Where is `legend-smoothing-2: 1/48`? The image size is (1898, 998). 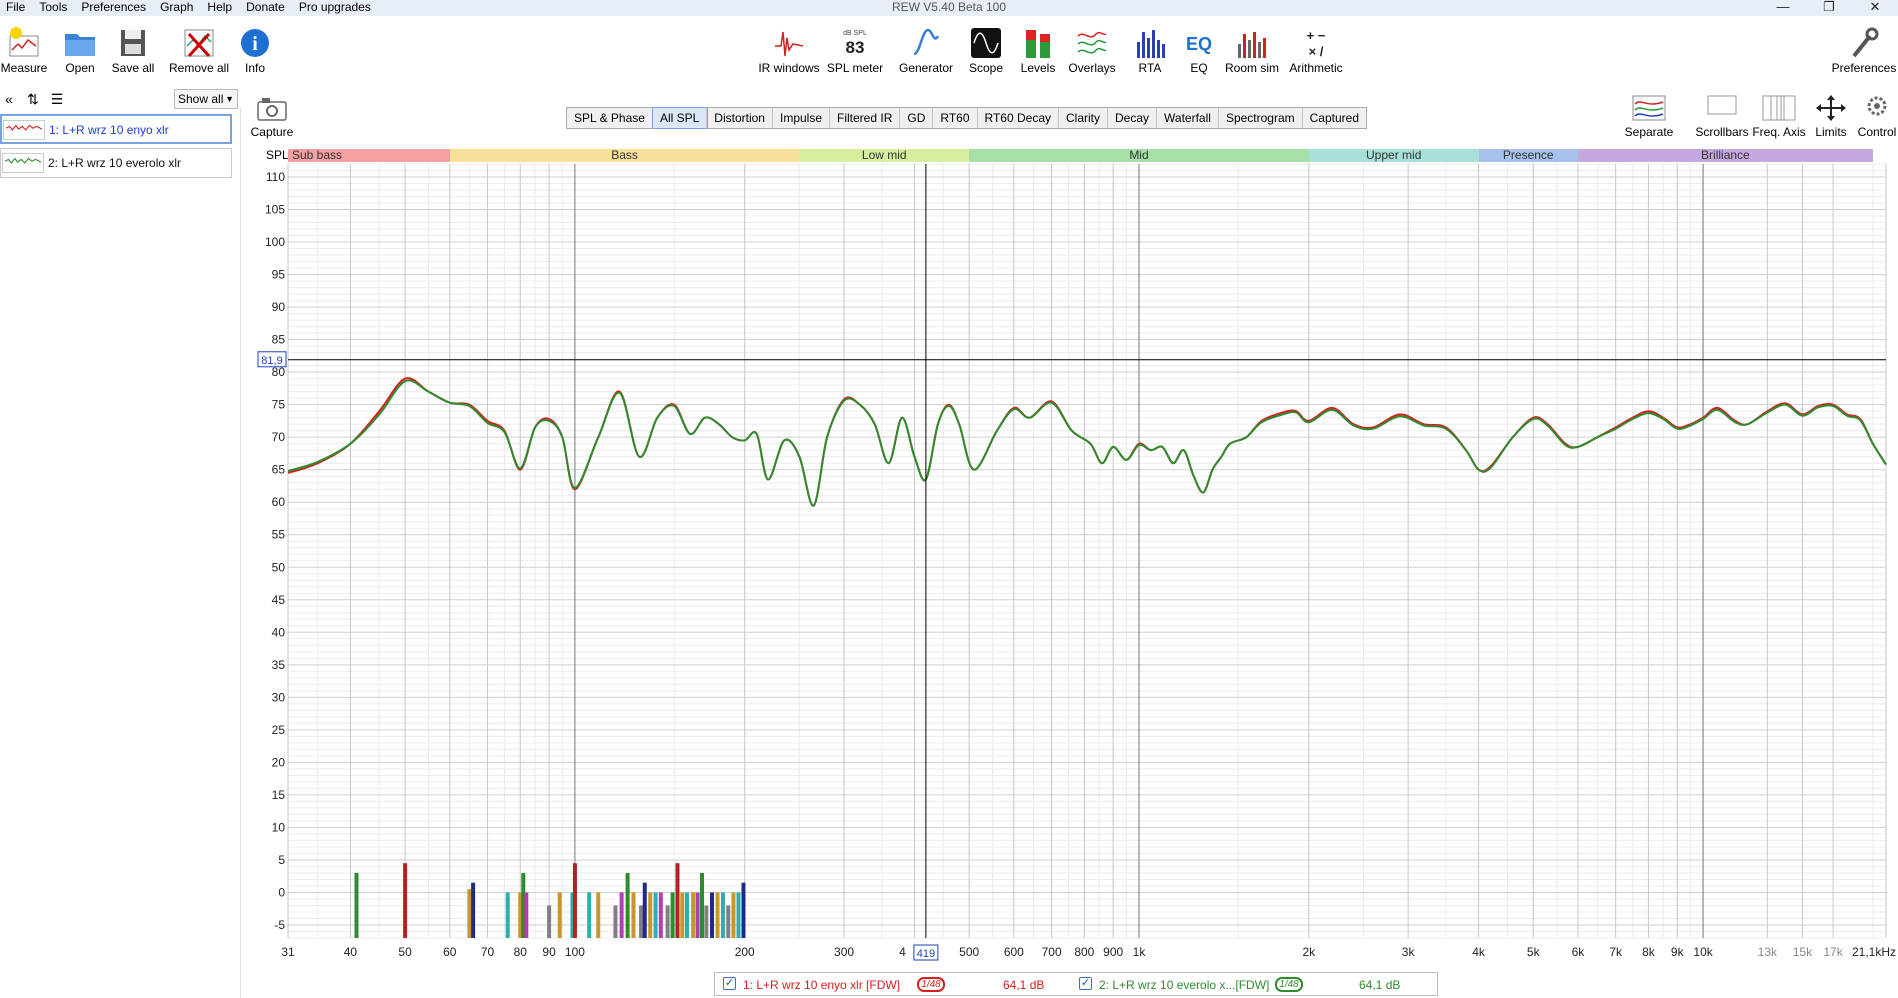 legend-smoothing-2: 1/48 is located at coordinates (1289, 984).